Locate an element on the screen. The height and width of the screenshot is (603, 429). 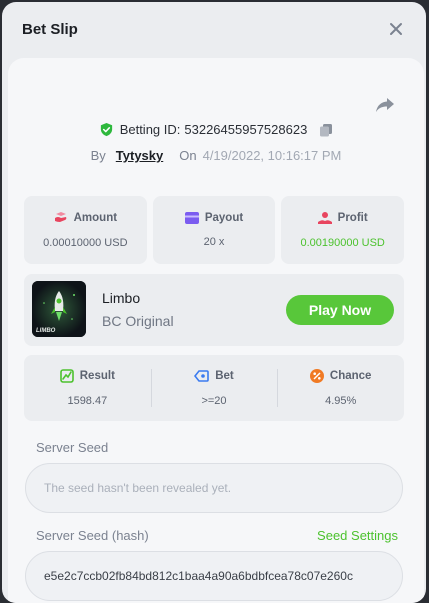
close-button is located at coordinates (396, 29).